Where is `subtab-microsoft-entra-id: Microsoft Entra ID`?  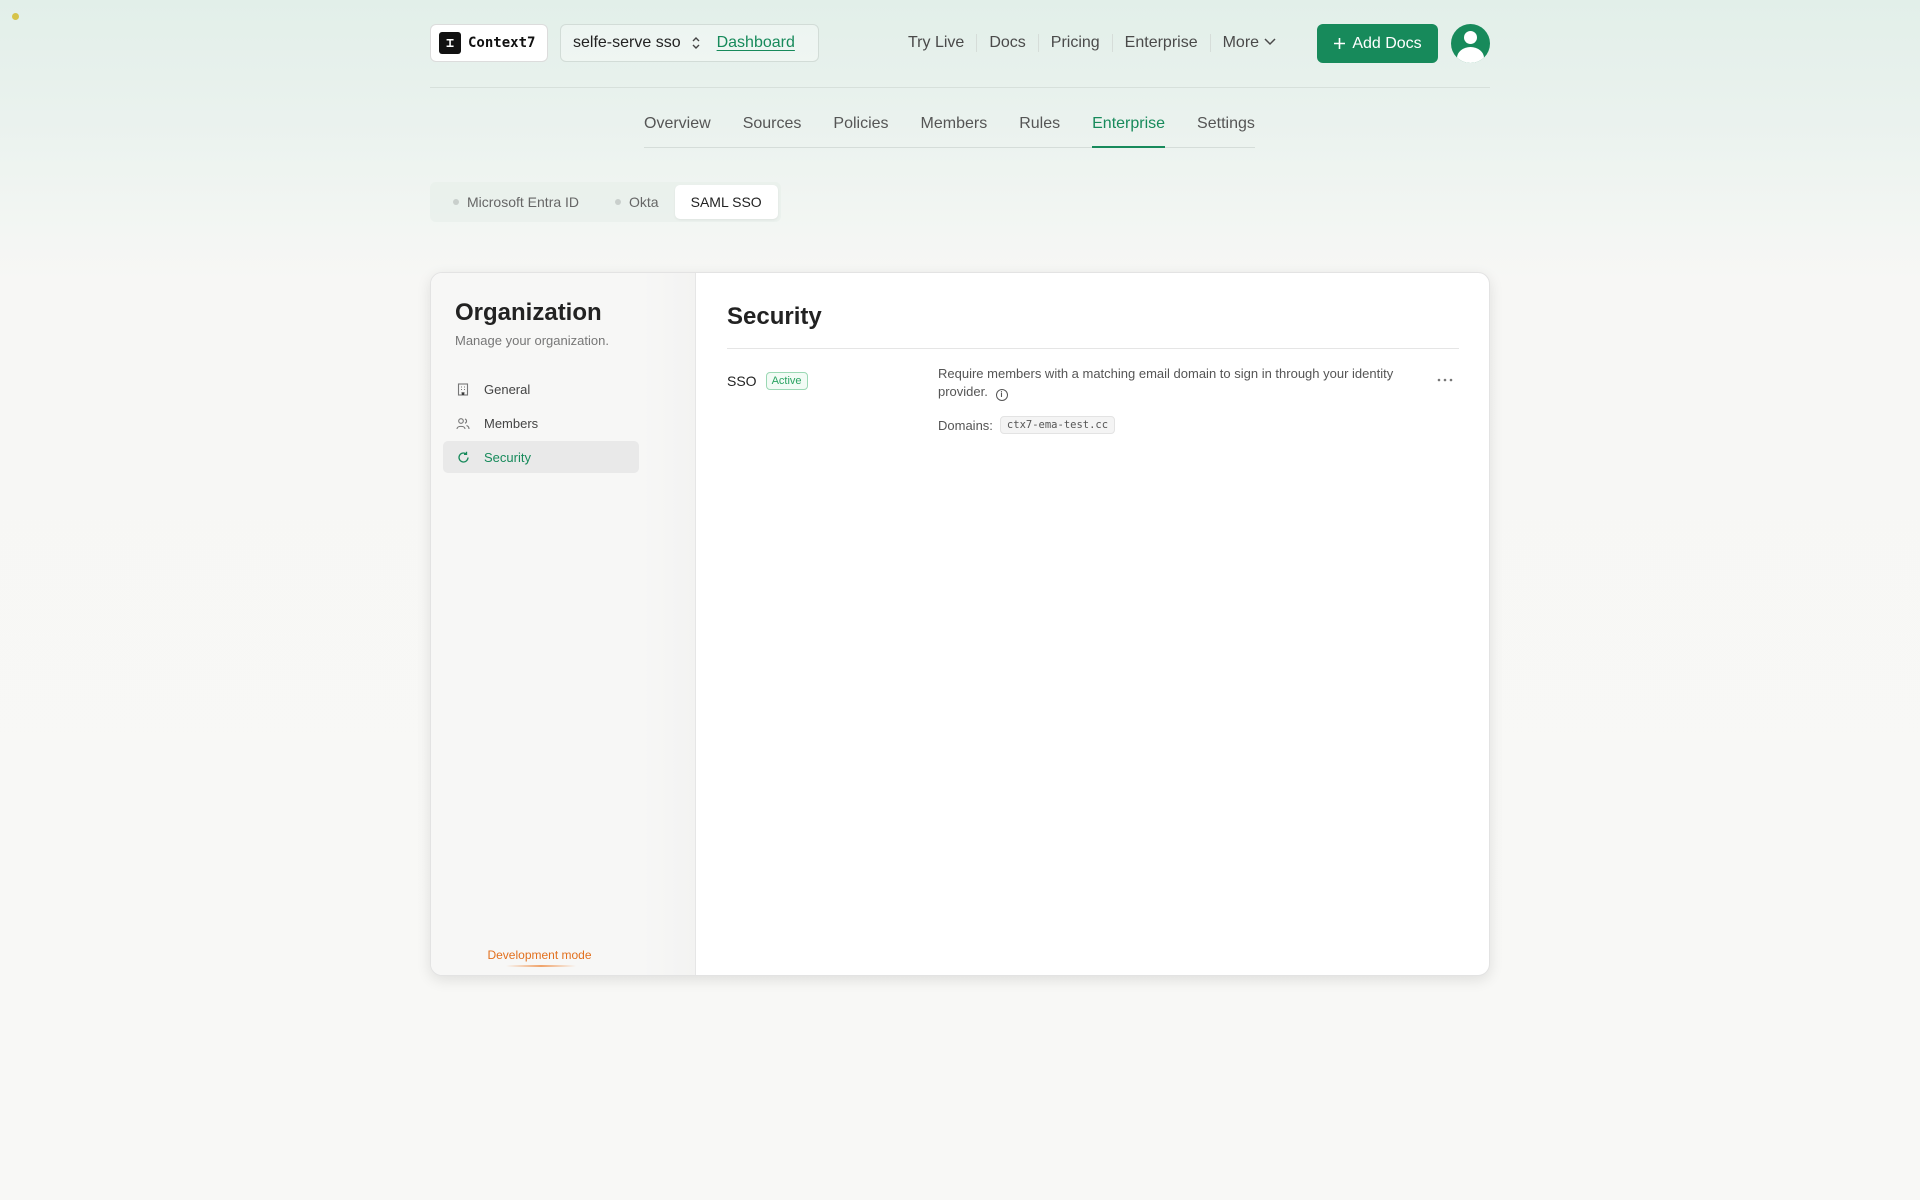
subtab-microsoft-entra-id: Microsoft Entra ID is located at coordinates (514, 202).